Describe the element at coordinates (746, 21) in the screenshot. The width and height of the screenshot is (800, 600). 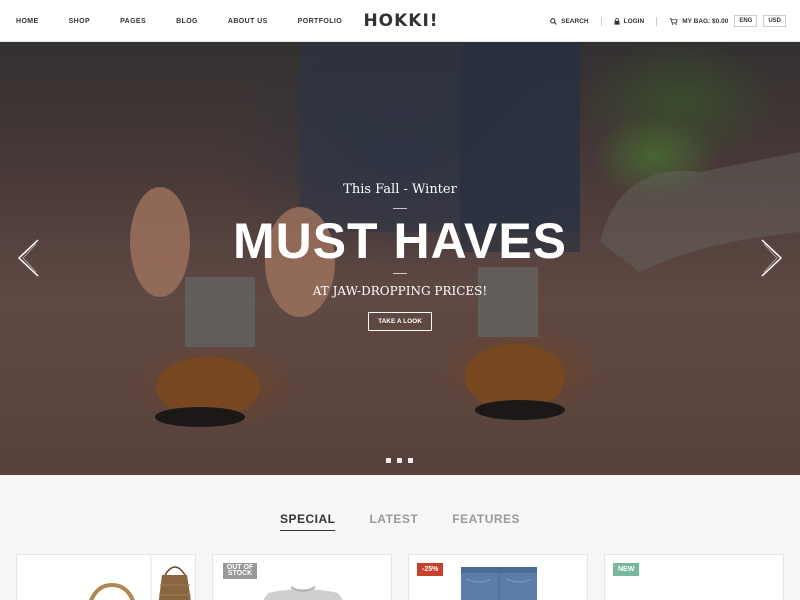
I see `language-selector: ENG` at that location.